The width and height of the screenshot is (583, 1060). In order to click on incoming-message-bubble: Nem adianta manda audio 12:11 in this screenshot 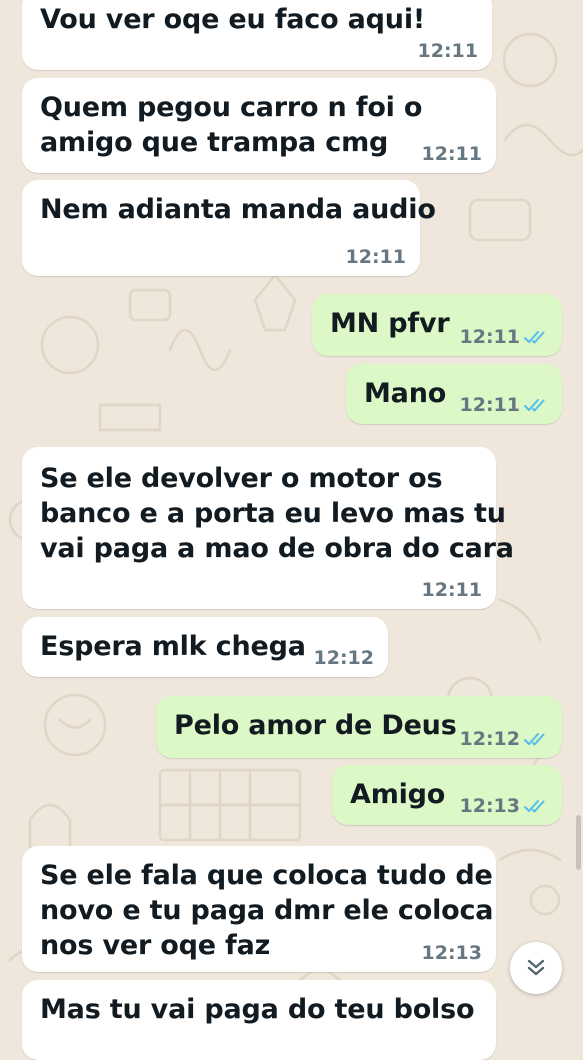, I will do `click(229, 228)`.